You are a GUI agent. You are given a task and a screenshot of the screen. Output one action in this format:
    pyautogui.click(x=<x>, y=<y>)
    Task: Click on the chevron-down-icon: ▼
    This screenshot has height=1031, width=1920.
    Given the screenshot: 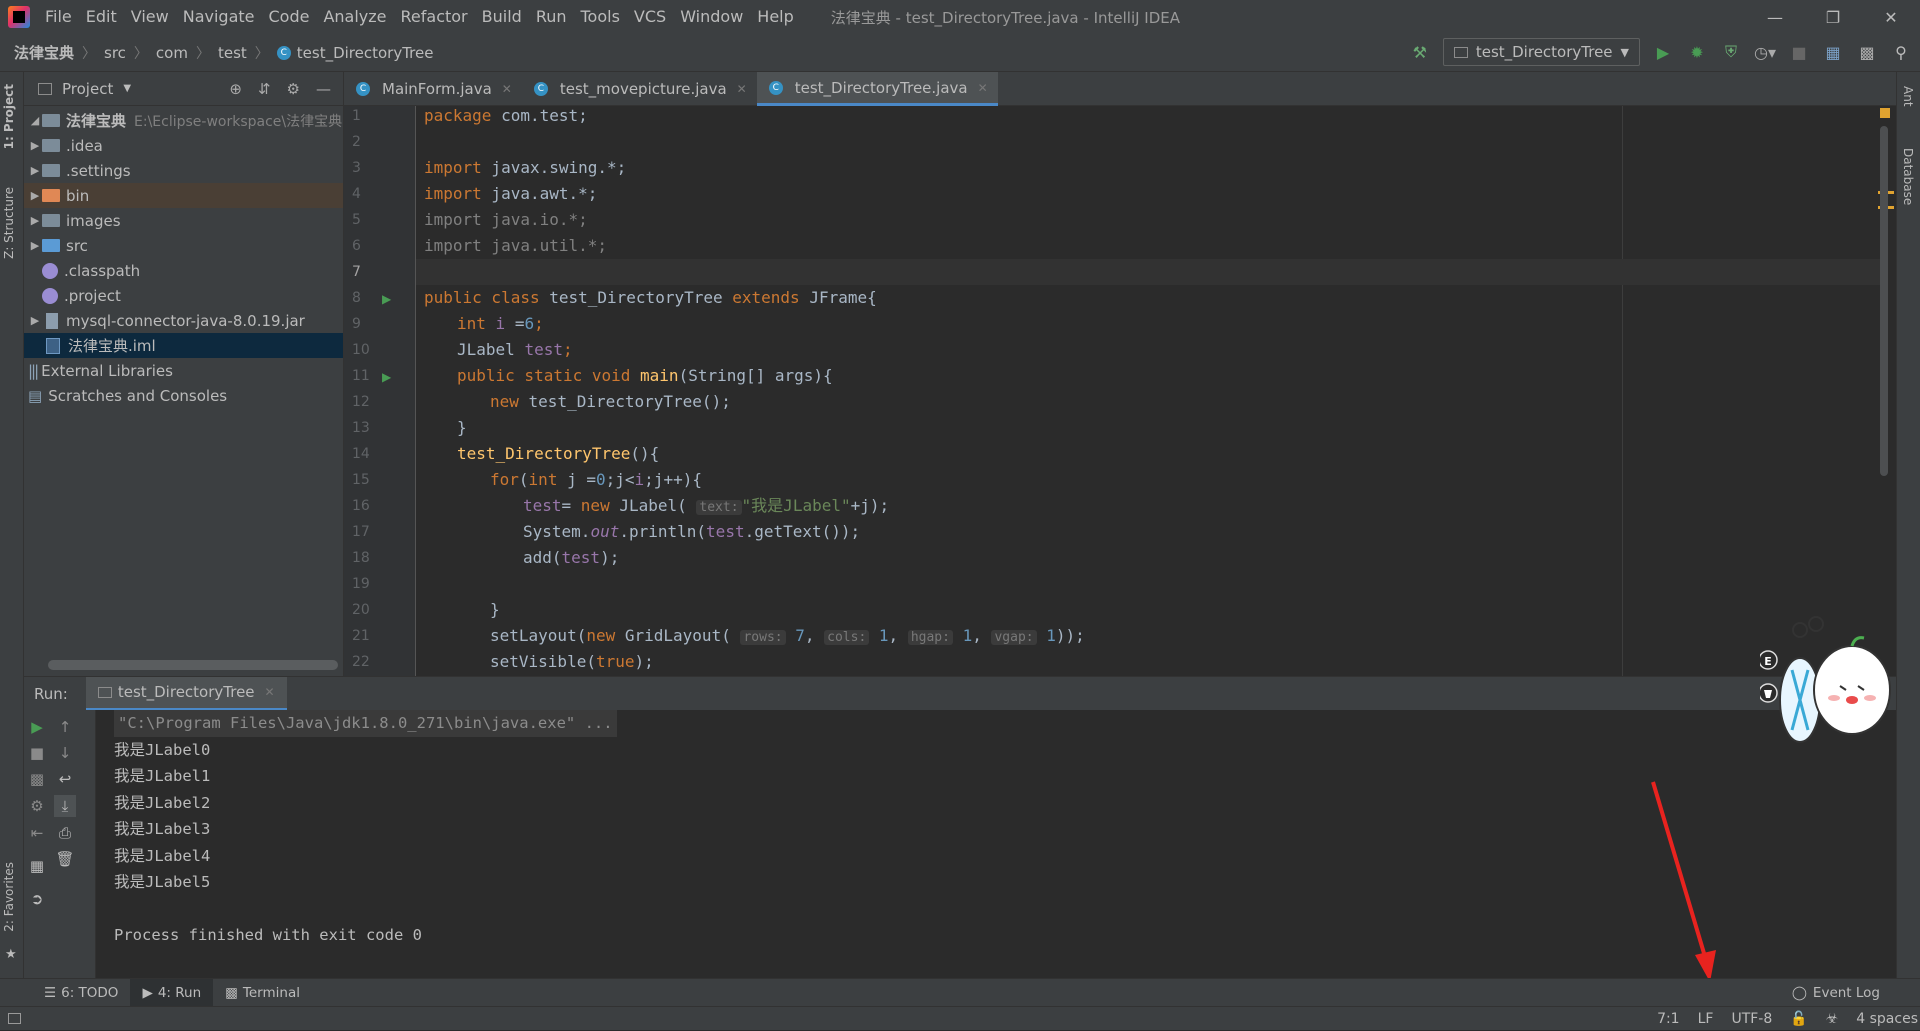 What is the action you would take?
    pyautogui.click(x=127, y=88)
    